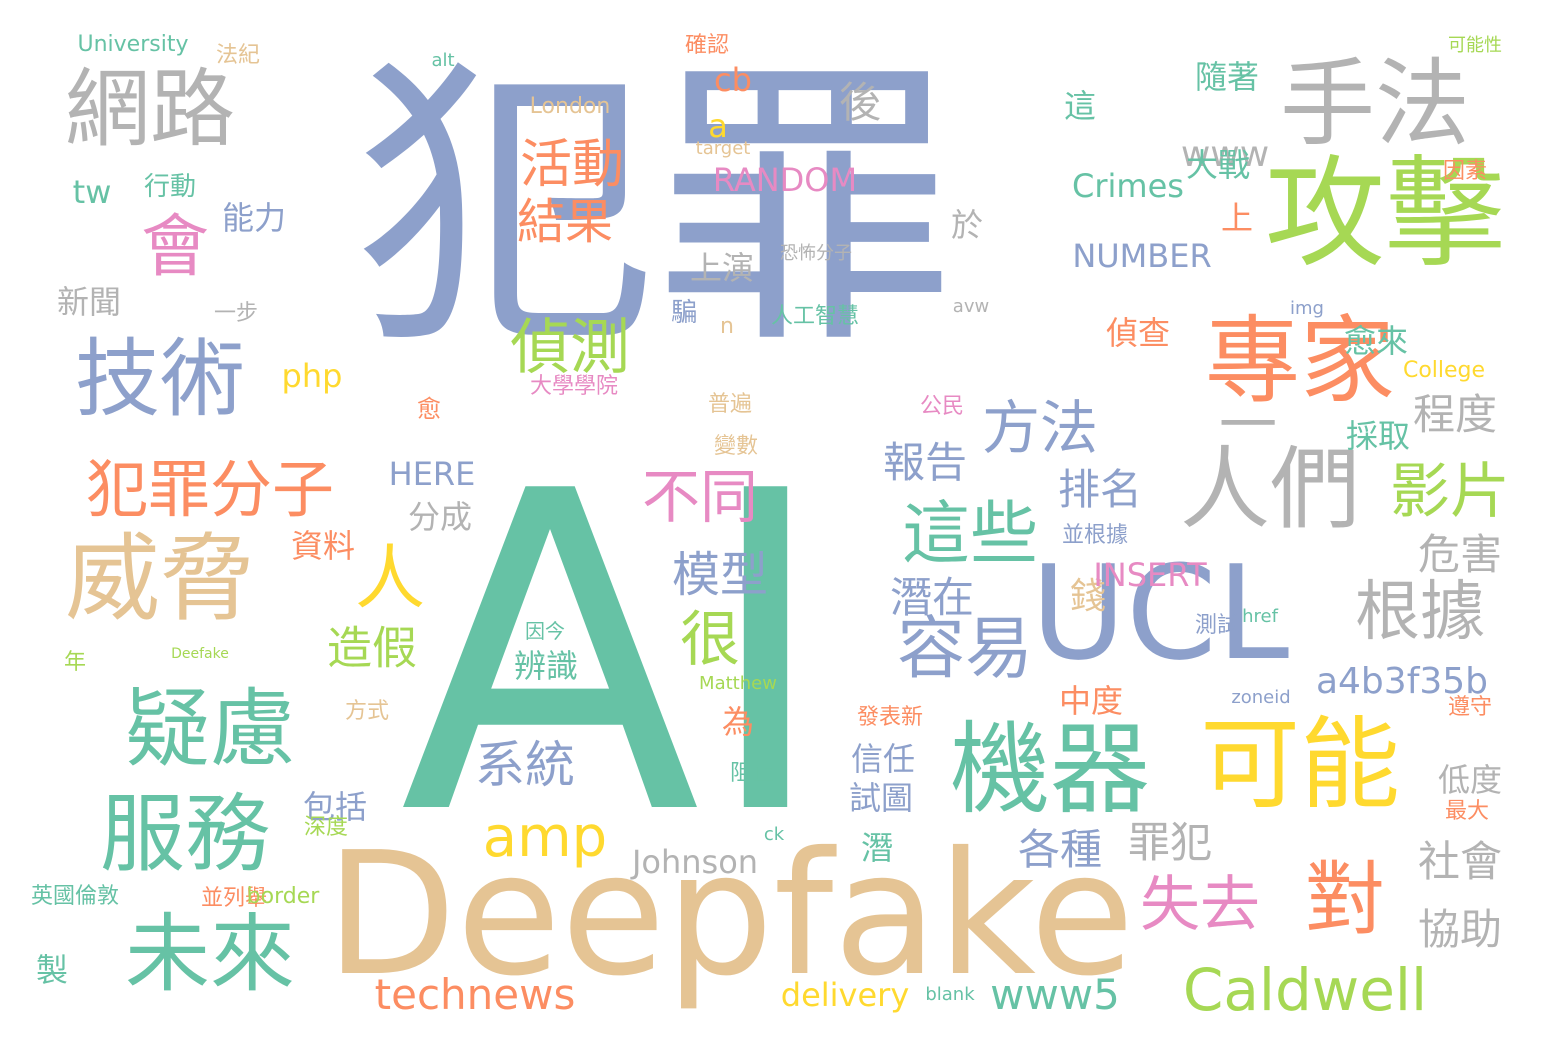  Describe the element at coordinates (1378, 436) in the screenshot. I see `cloud-word: 採取` at that location.